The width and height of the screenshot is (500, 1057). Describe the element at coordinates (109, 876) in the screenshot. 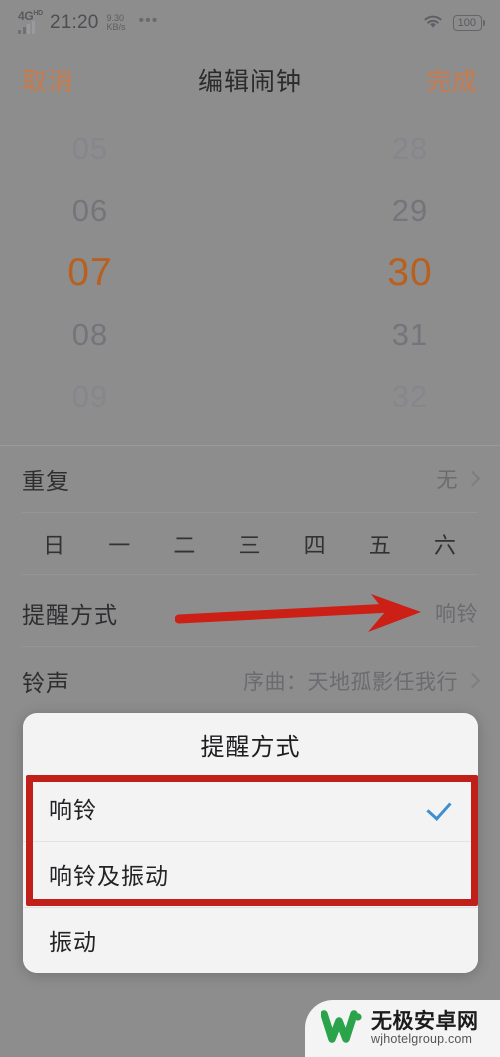

I see `dialog-option-label: 响铃及振动` at that location.